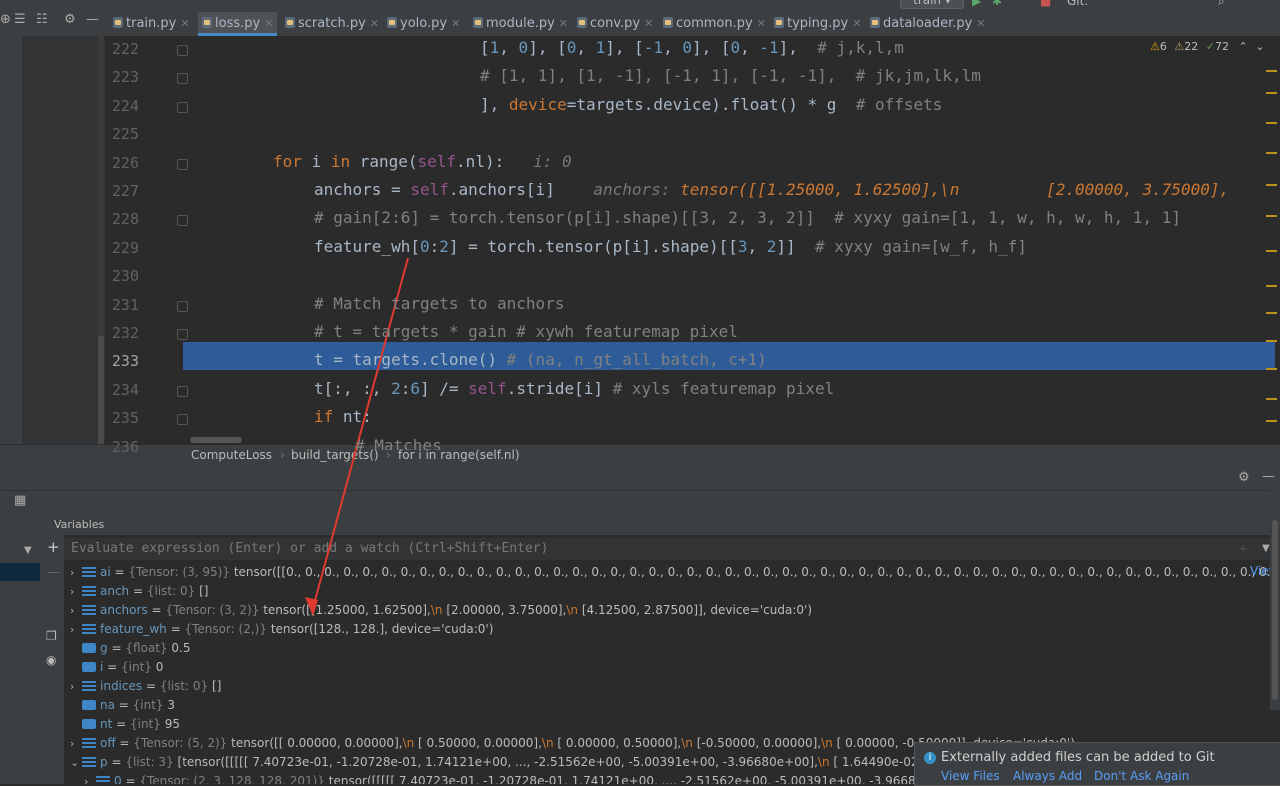 The height and width of the screenshot is (786, 1280). Describe the element at coordinates (80, 333) in the screenshot. I see `line-number: 232` at that location.